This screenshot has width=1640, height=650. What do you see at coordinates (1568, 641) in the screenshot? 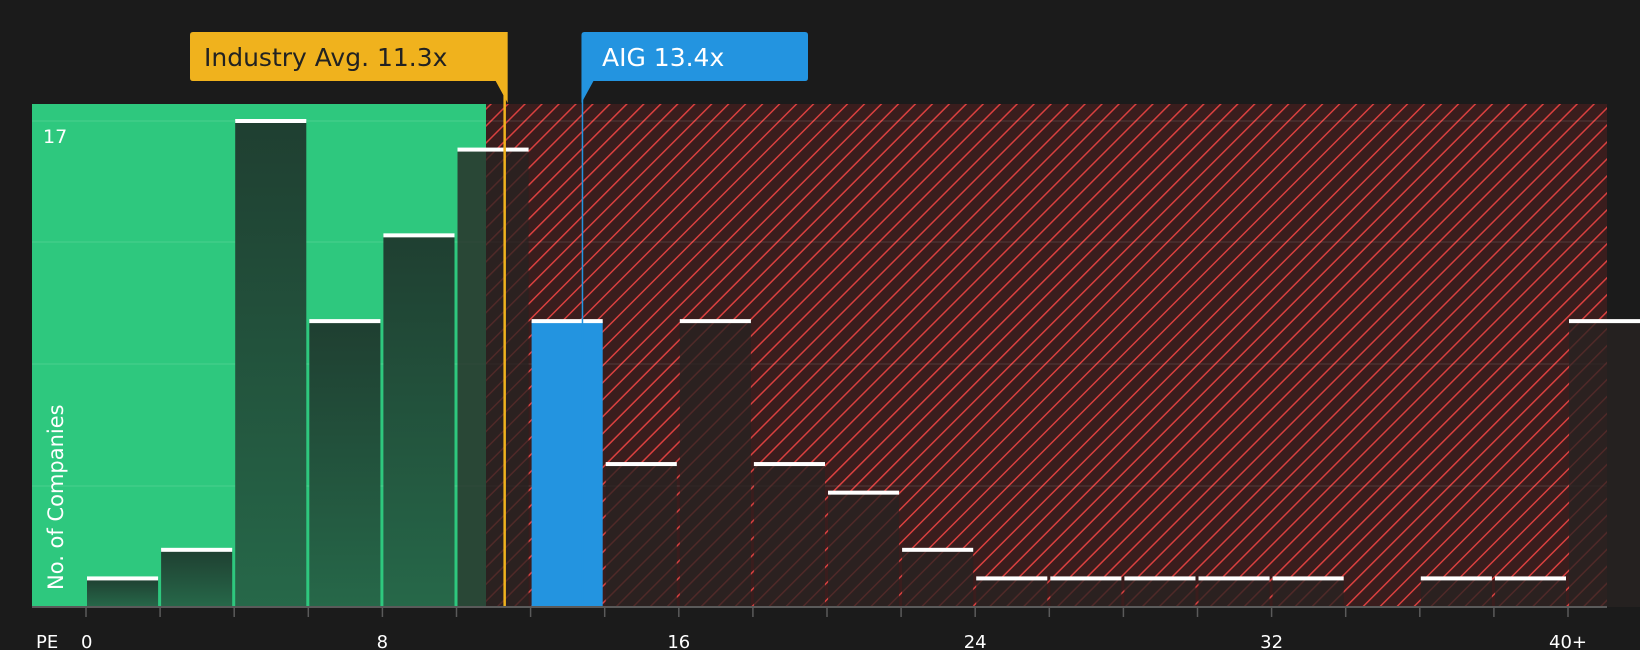
I see `x-tick-label: 40+` at bounding box center [1568, 641].